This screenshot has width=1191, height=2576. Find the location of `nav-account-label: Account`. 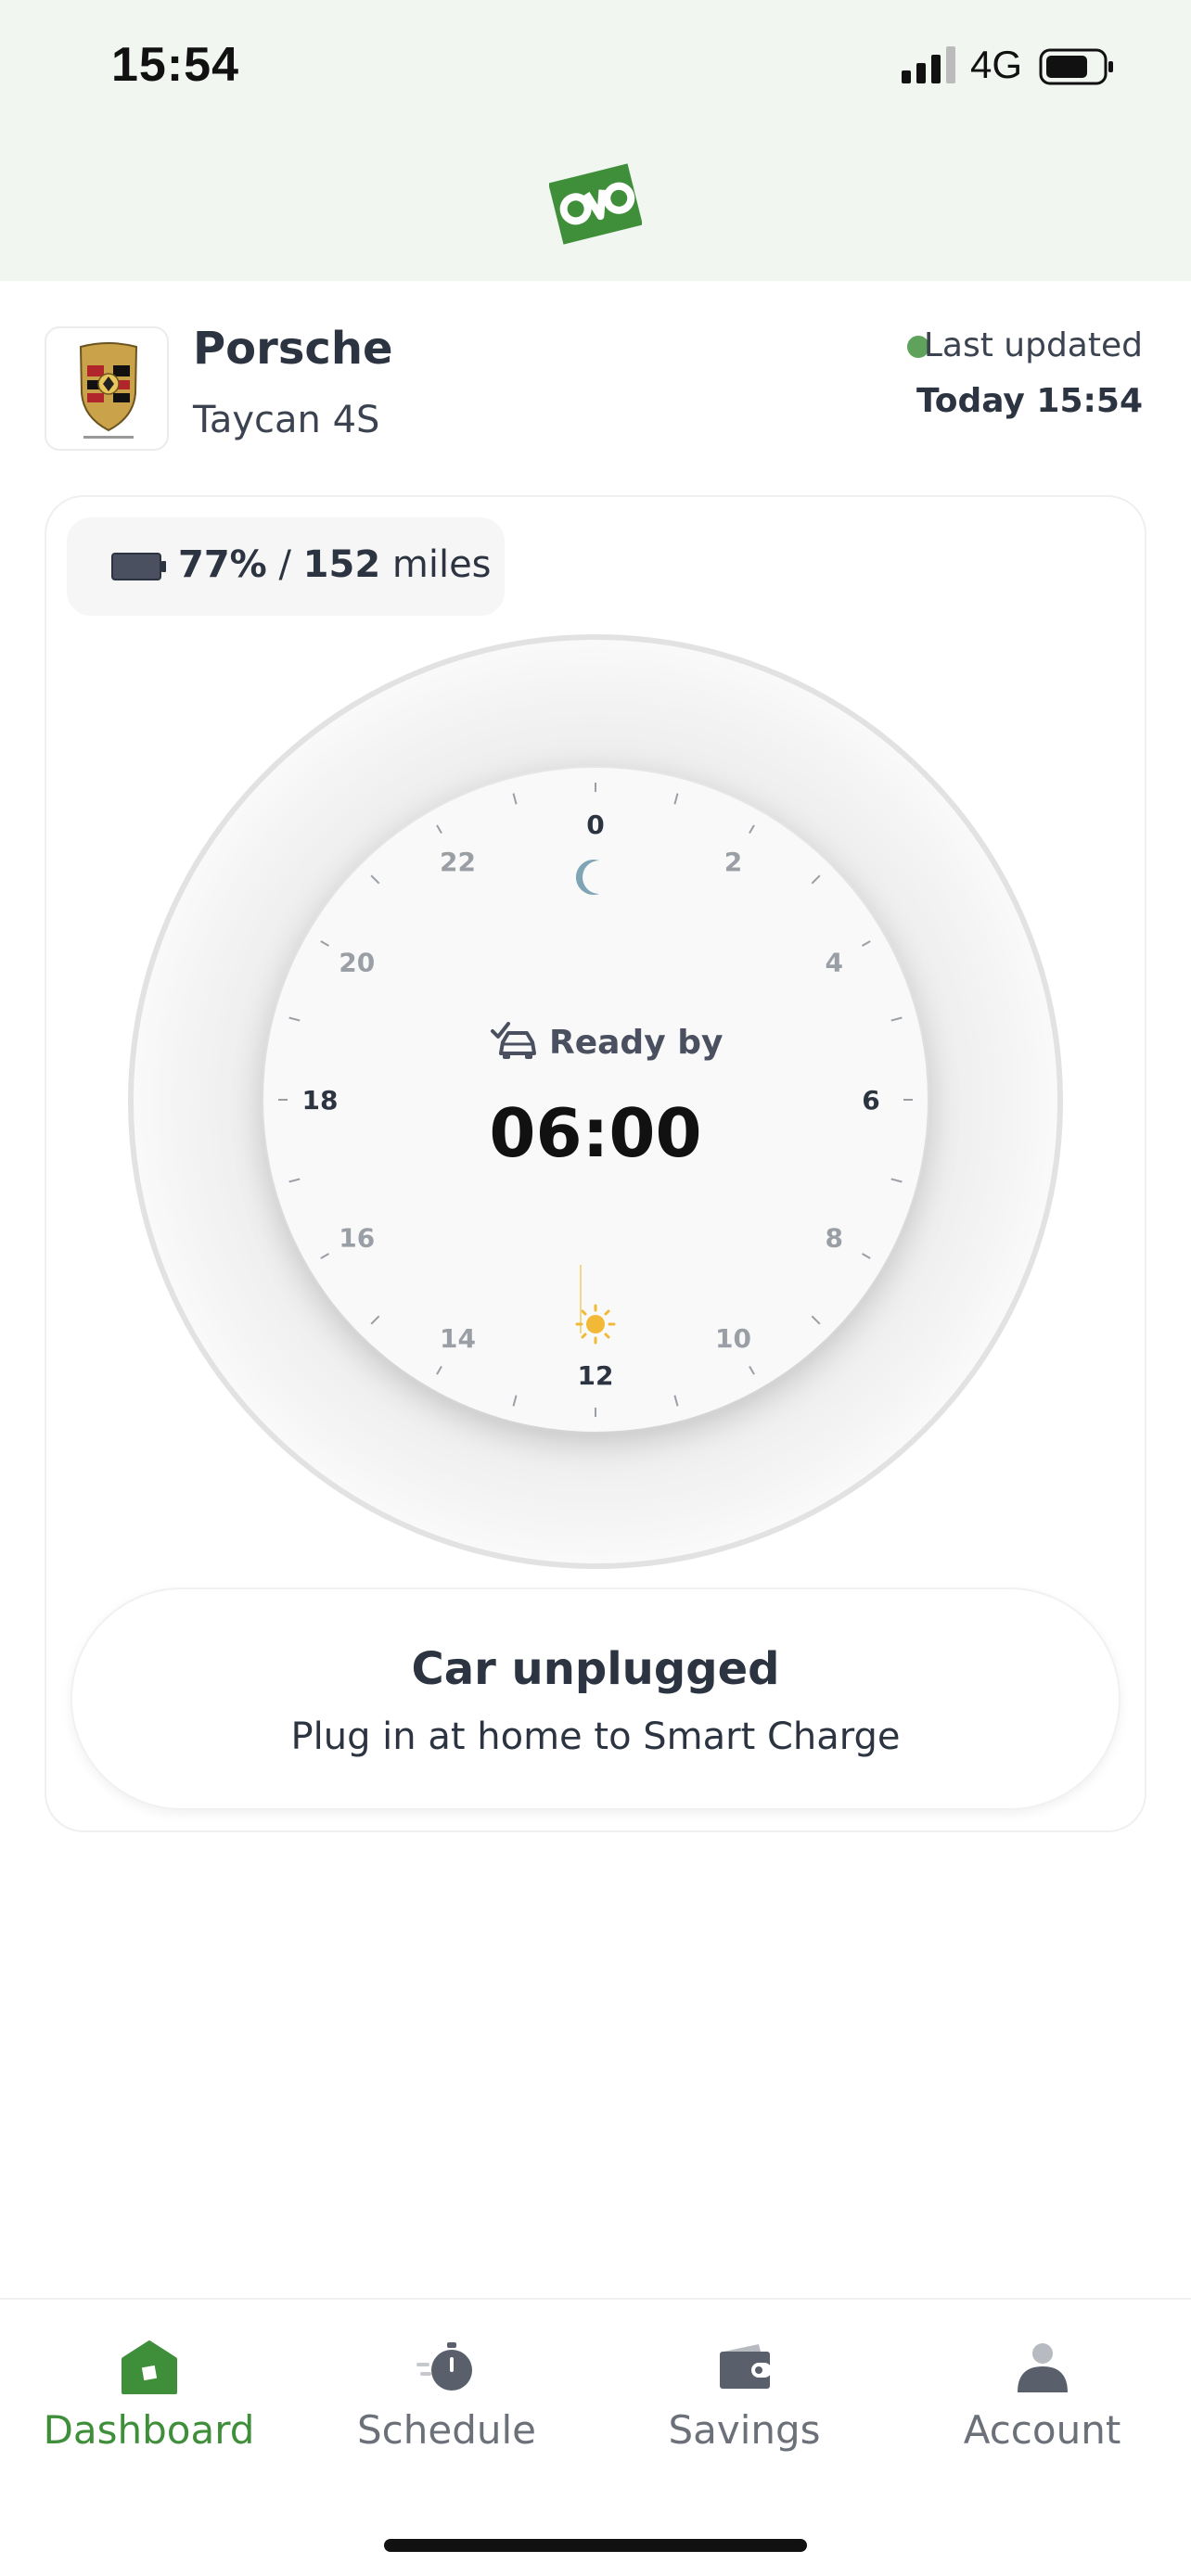

nav-account-label: Account is located at coordinates (1042, 2430).